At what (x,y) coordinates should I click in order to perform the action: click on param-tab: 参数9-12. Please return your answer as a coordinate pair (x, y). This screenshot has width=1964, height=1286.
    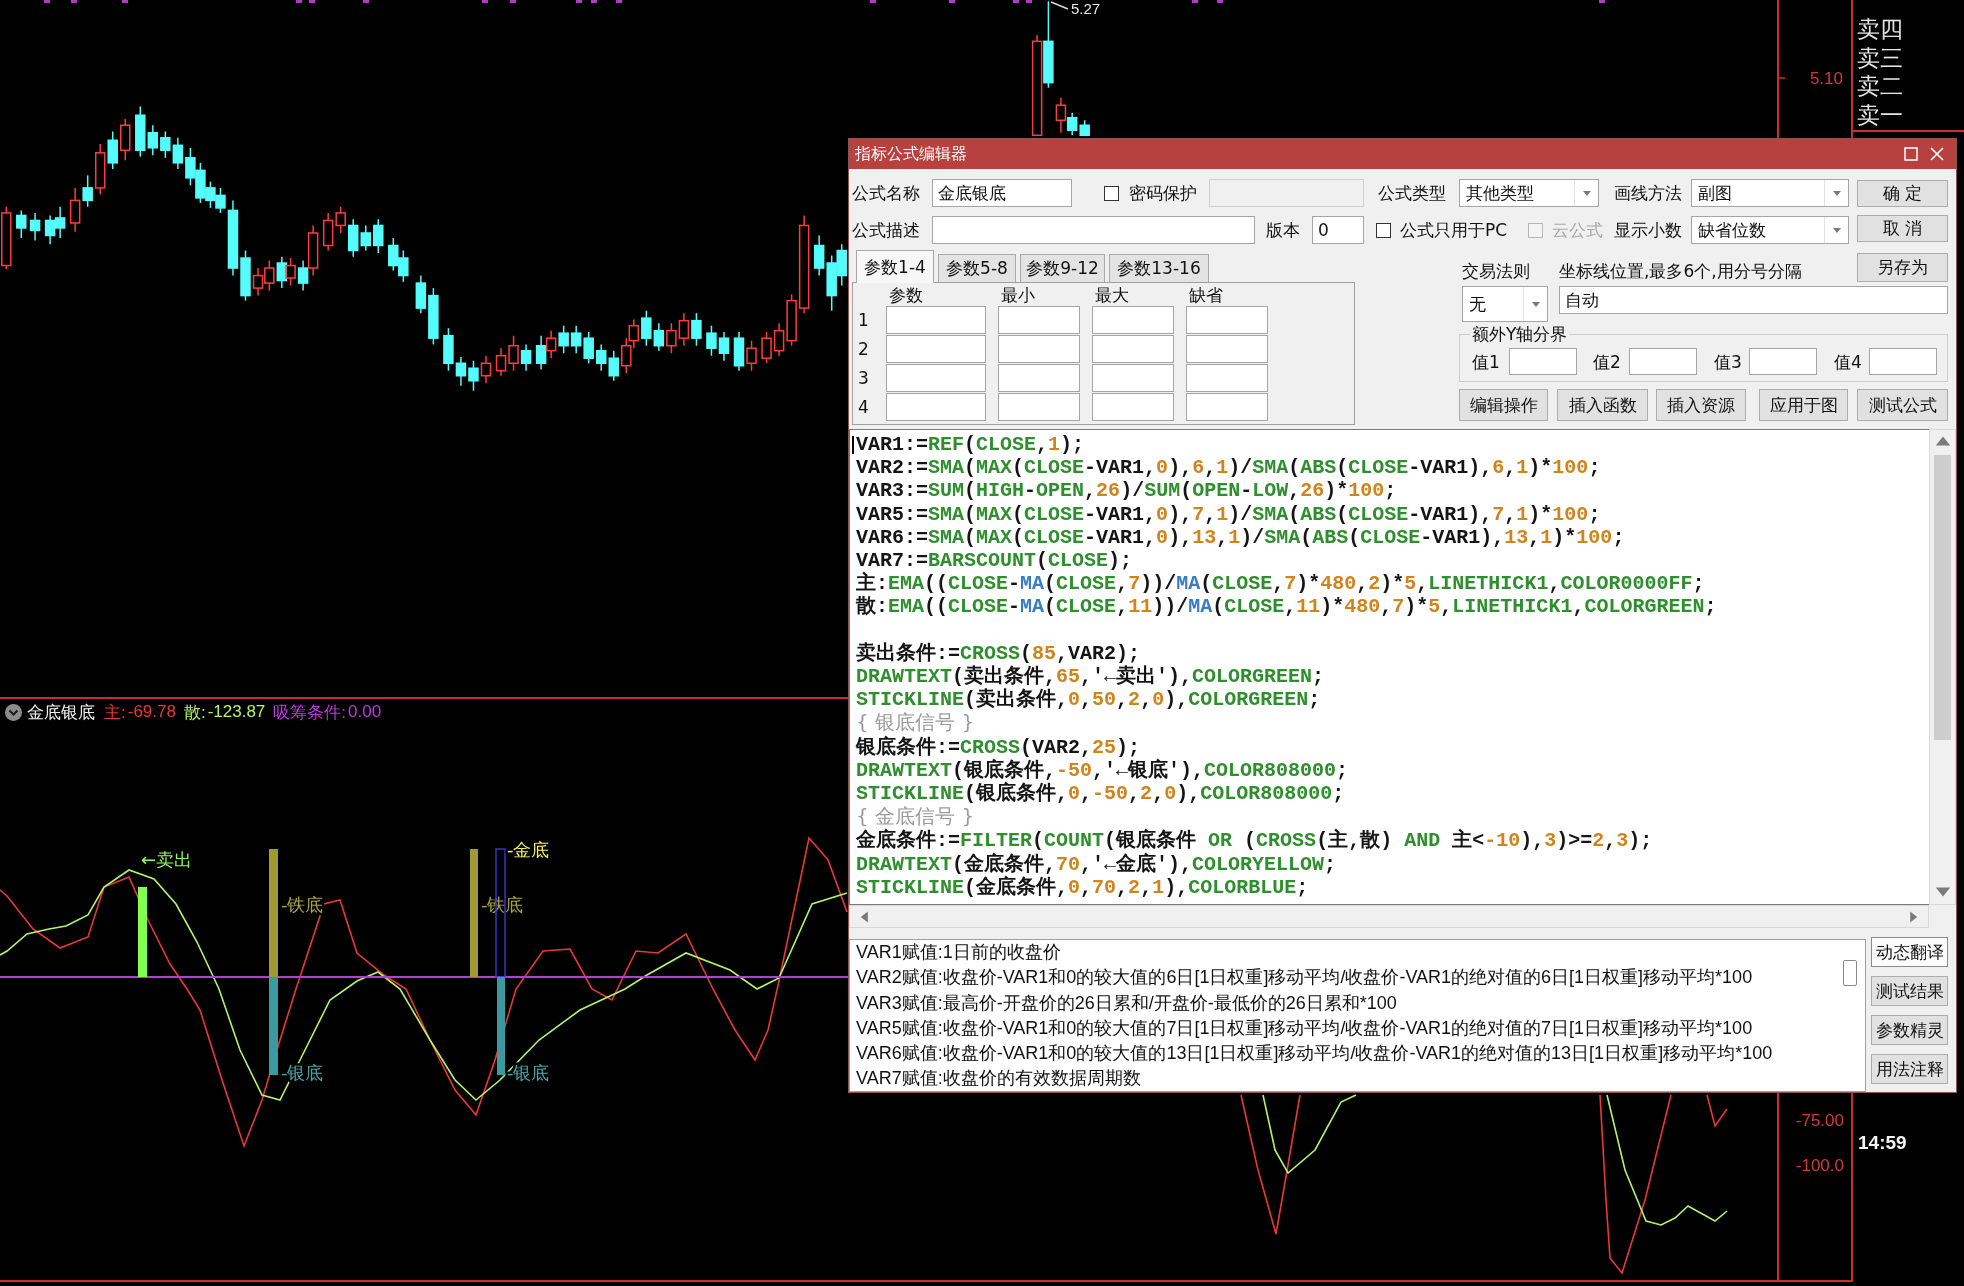
    Looking at the image, I should click on (1062, 268).